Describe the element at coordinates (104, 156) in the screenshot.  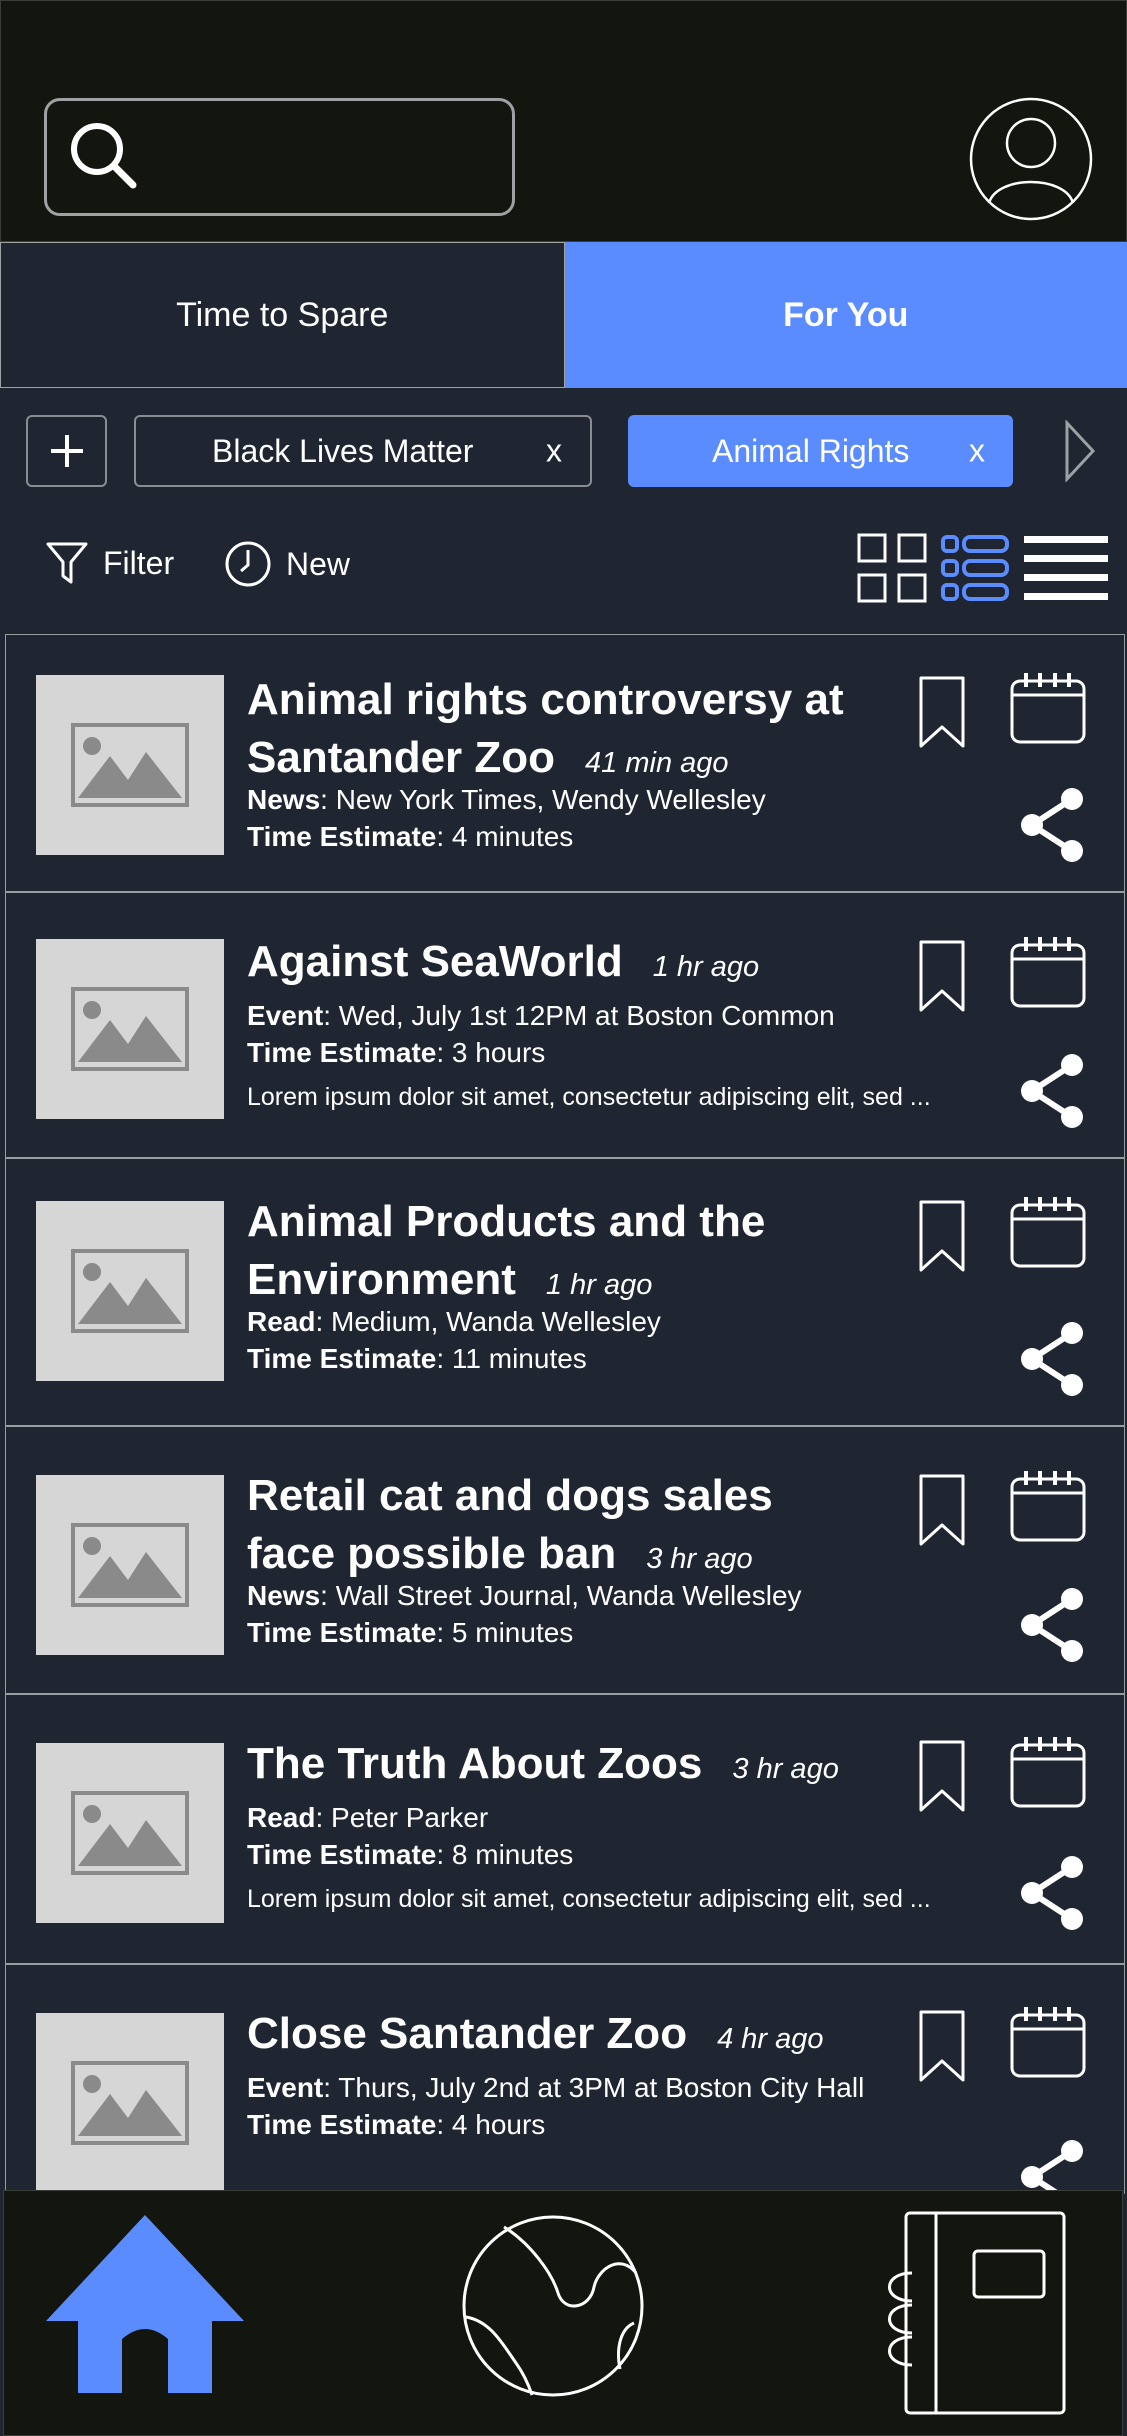
I see `search-icon` at that location.